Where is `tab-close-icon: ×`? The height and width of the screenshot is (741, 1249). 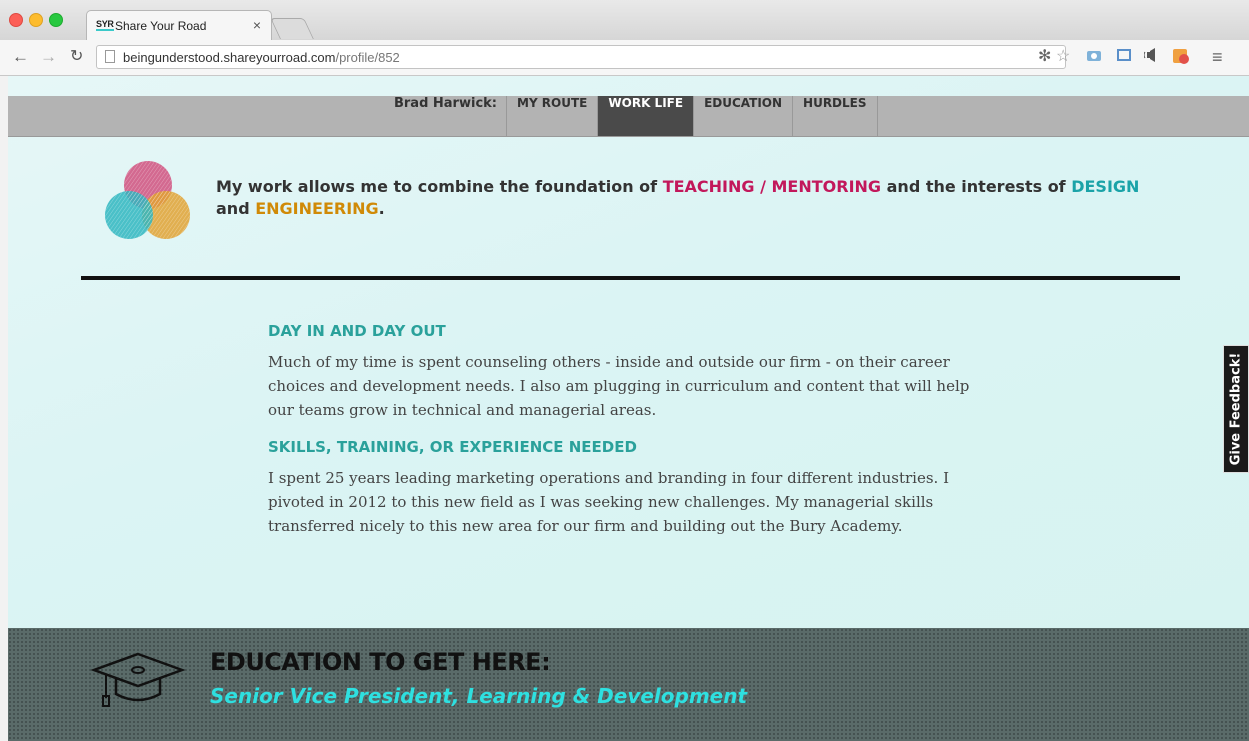
tab-close-icon: × is located at coordinates (257, 25).